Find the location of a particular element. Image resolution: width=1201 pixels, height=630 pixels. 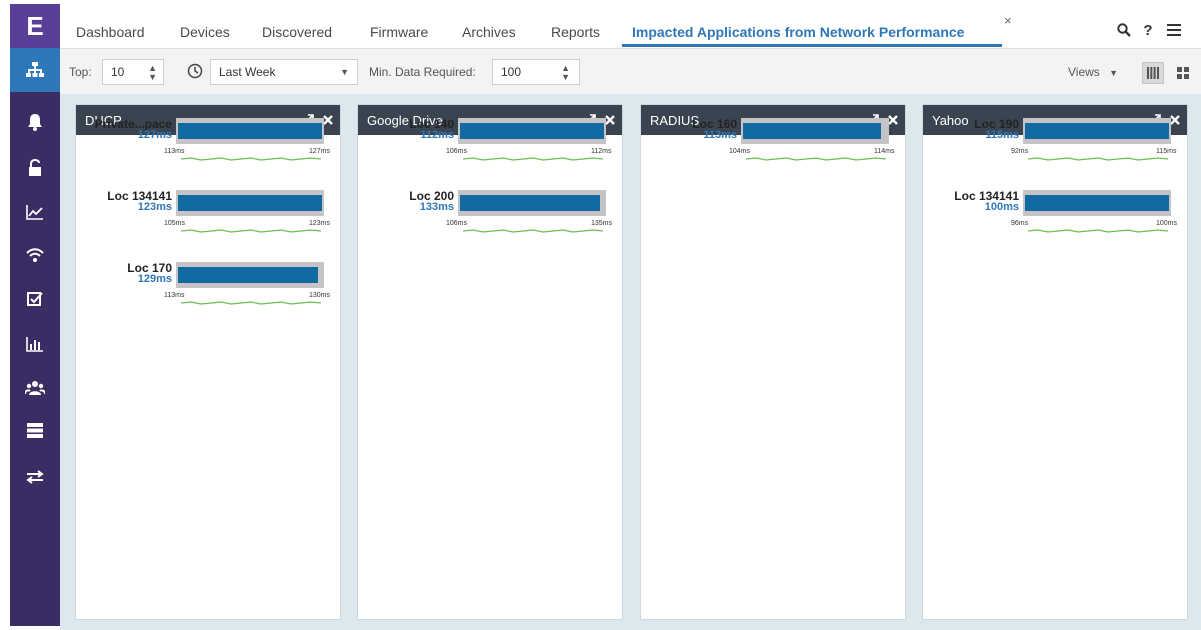

nav-users is located at coordinates (35, 388).